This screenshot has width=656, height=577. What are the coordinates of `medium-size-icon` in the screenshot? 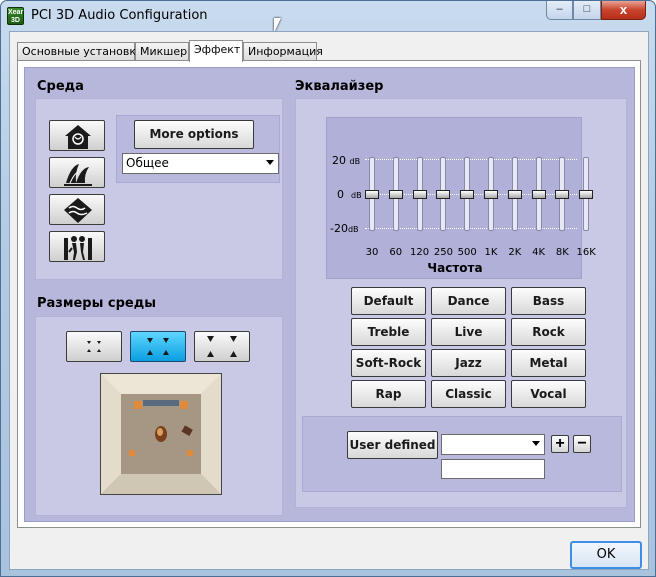 It's located at (158, 346).